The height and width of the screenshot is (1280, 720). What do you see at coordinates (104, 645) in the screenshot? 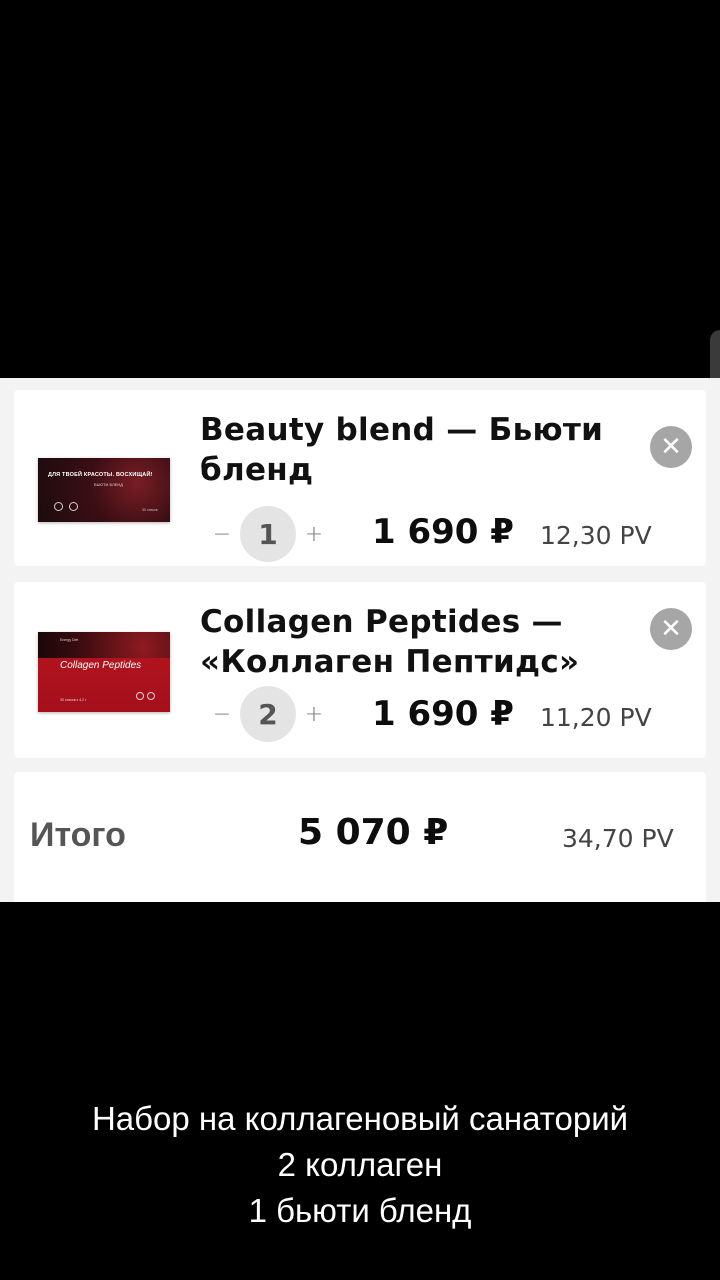
I see `thumb-banner` at bounding box center [104, 645].